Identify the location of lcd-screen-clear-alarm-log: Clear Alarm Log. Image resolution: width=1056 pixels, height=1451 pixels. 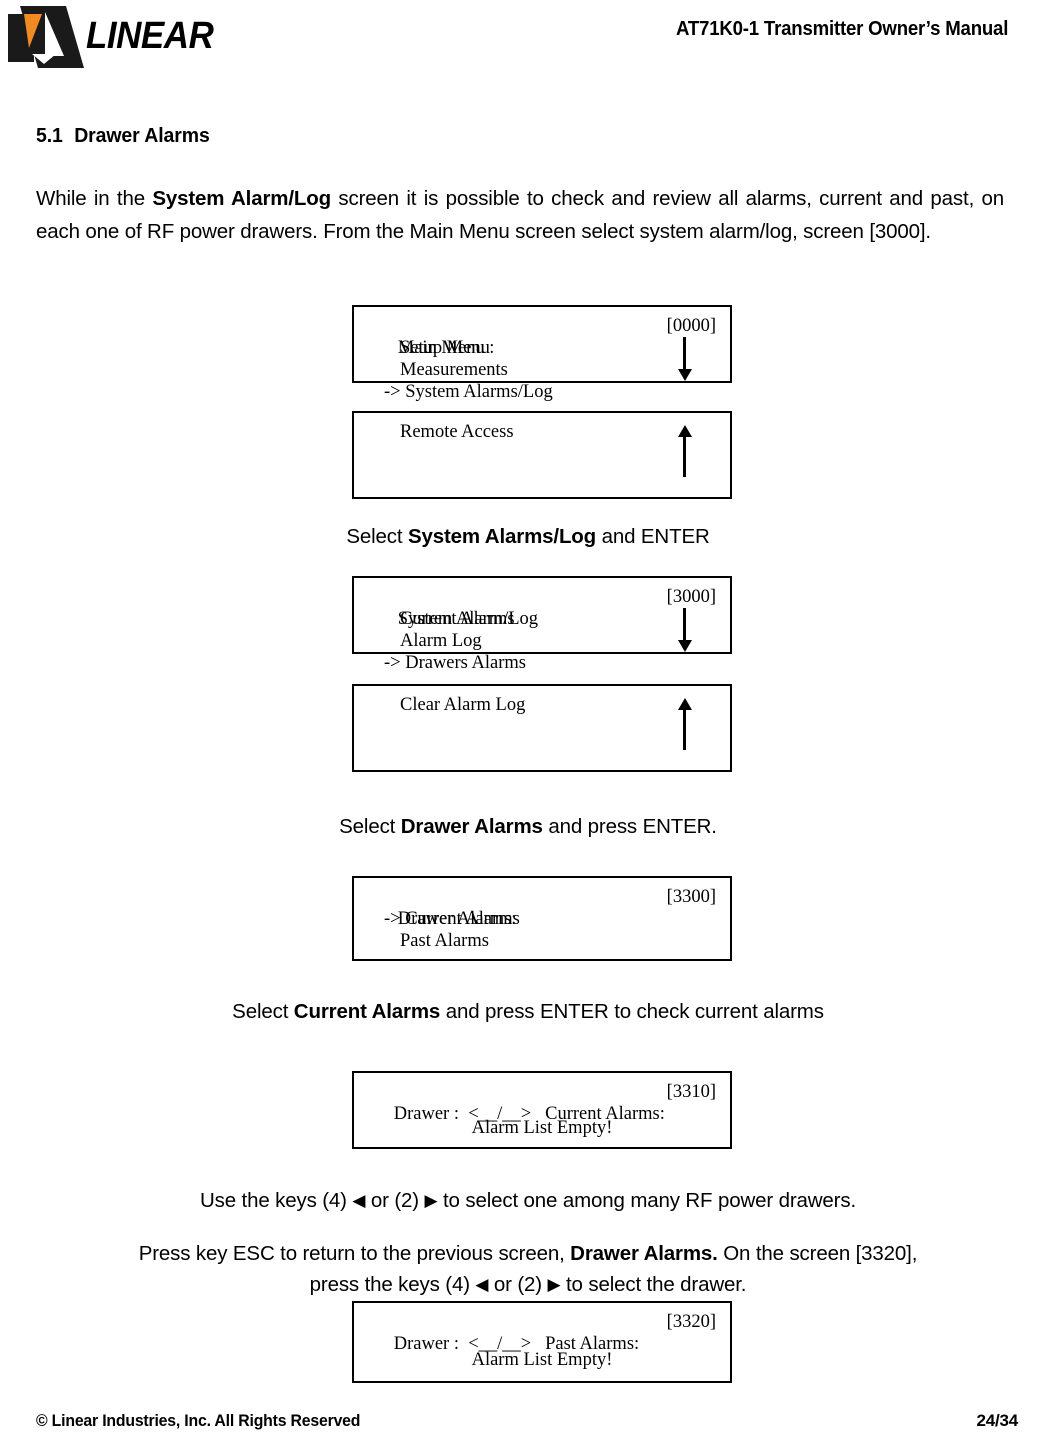
(542, 728).